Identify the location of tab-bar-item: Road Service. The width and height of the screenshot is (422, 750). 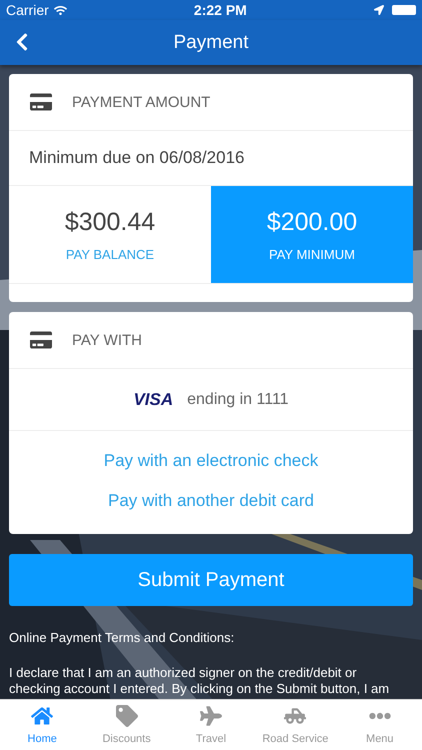
(295, 725).